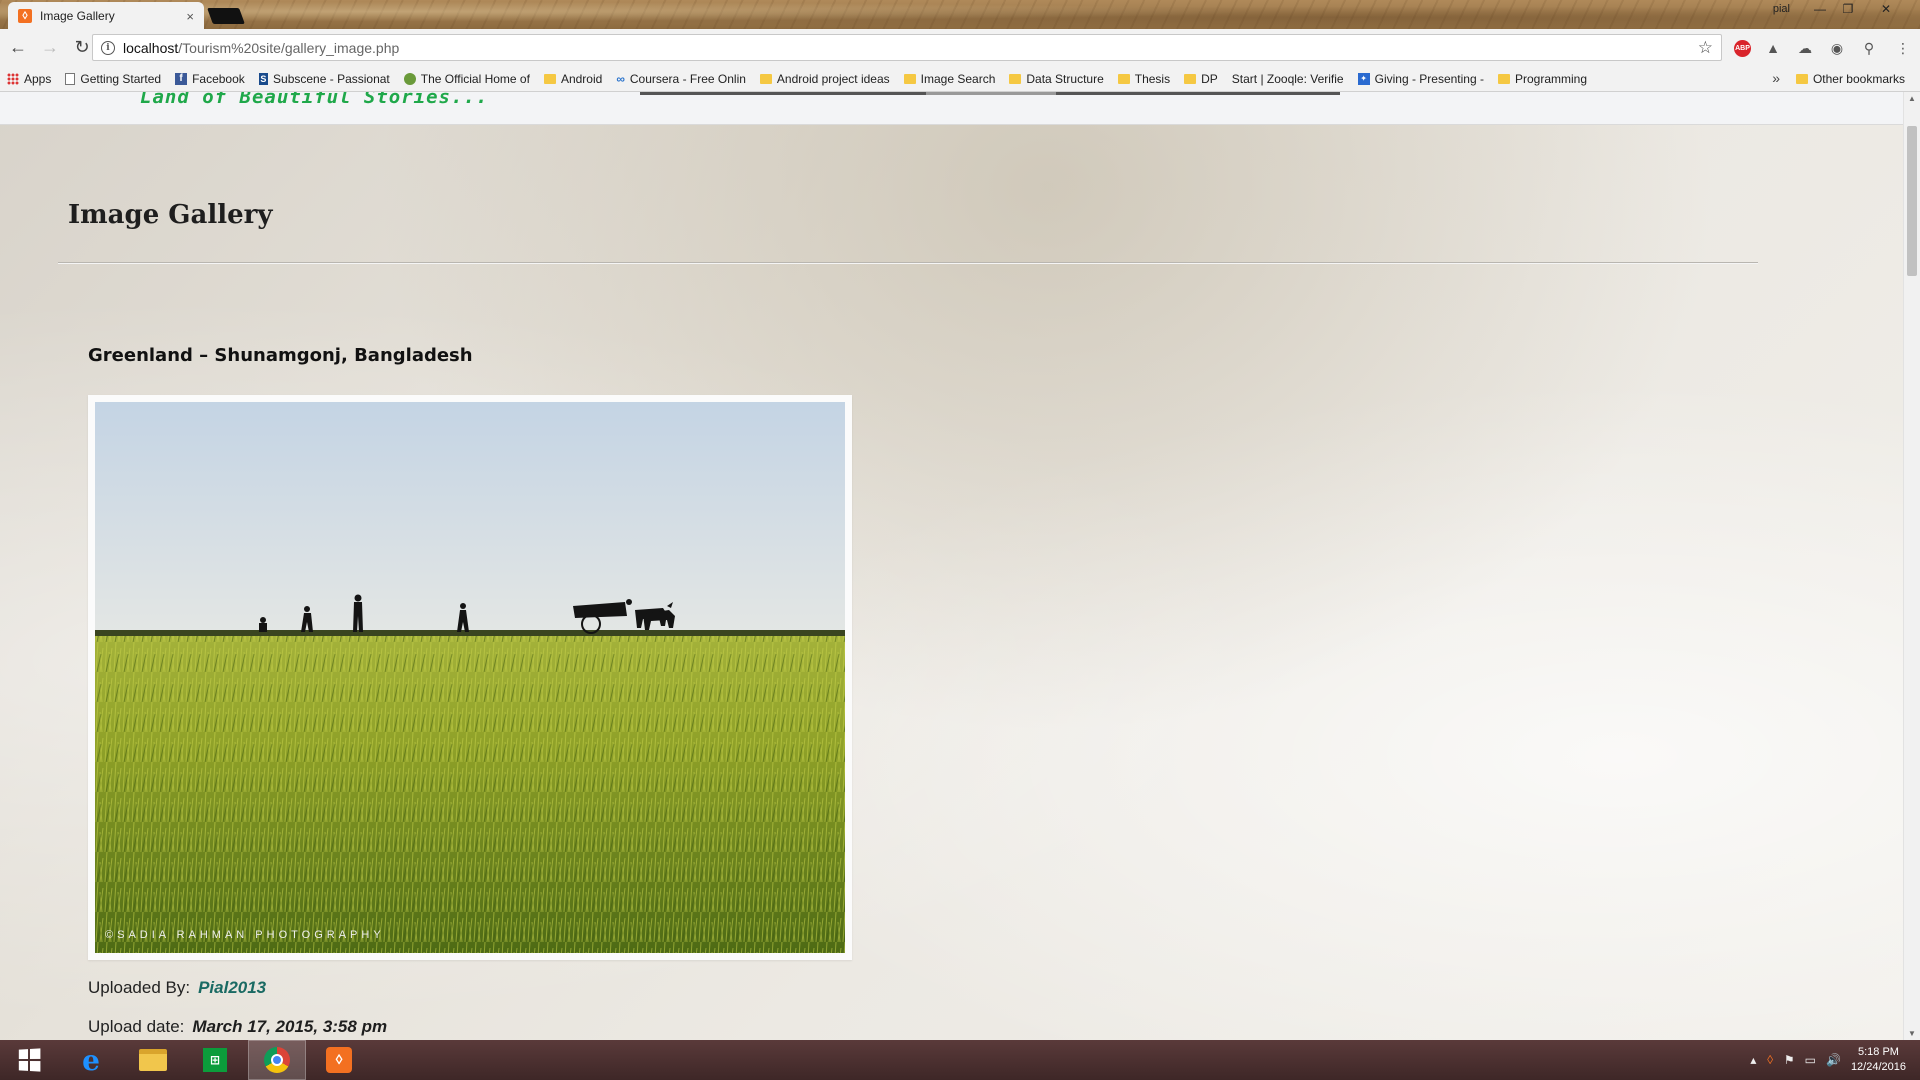 The width and height of the screenshot is (1920, 1080). Describe the element at coordinates (1144, 79) in the screenshot. I see `bookmark-folder-thesis: Thesis` at that location.